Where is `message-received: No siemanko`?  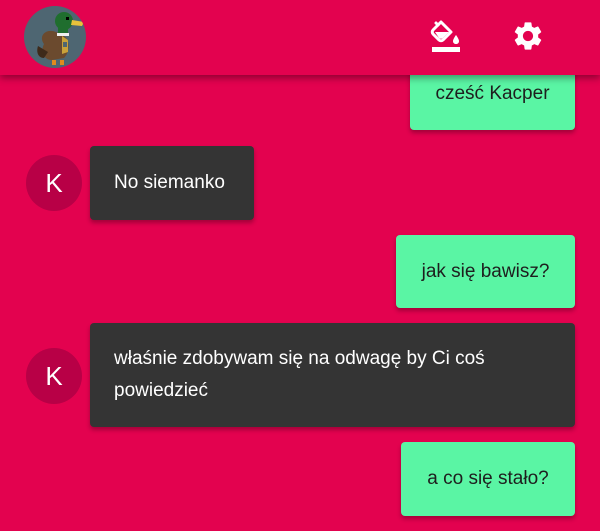 message-received: No siemanko is located at coordinates (172, 183).